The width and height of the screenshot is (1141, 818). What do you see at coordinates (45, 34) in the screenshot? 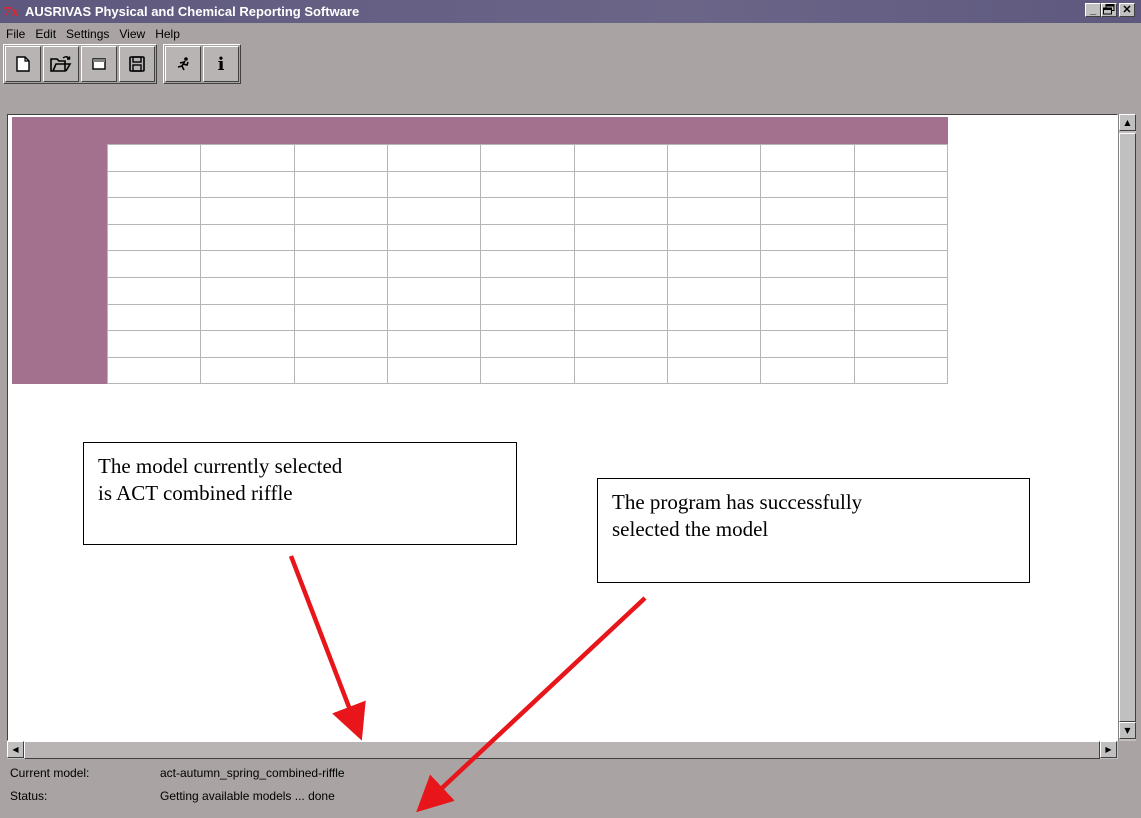
I see `menu-edit: Edit` at bounding box center [45, 34].